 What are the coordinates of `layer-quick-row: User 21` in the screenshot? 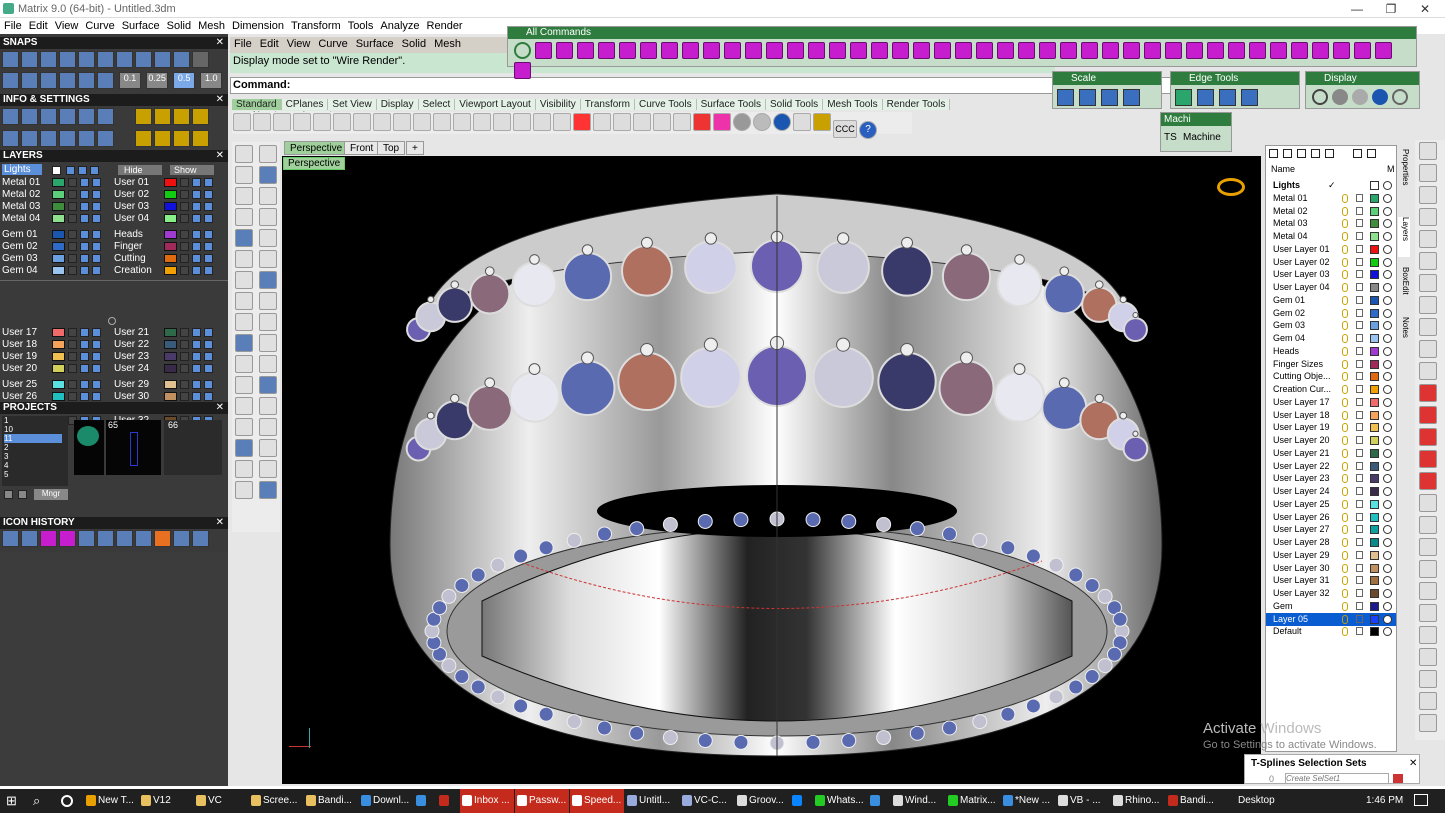 It's located at (169, 332).